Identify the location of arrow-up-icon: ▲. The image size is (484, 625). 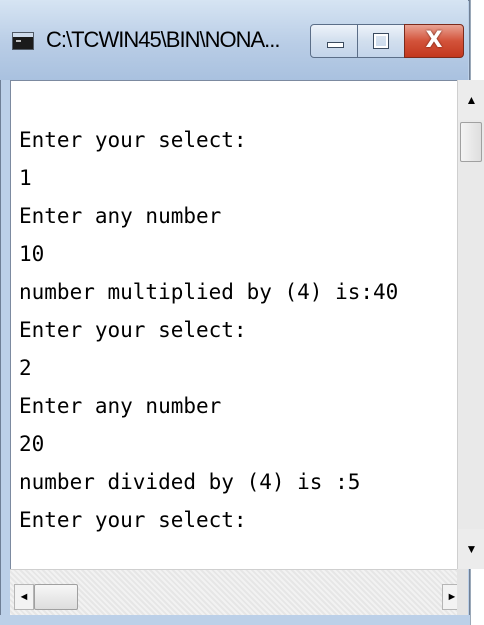
(471, 100).